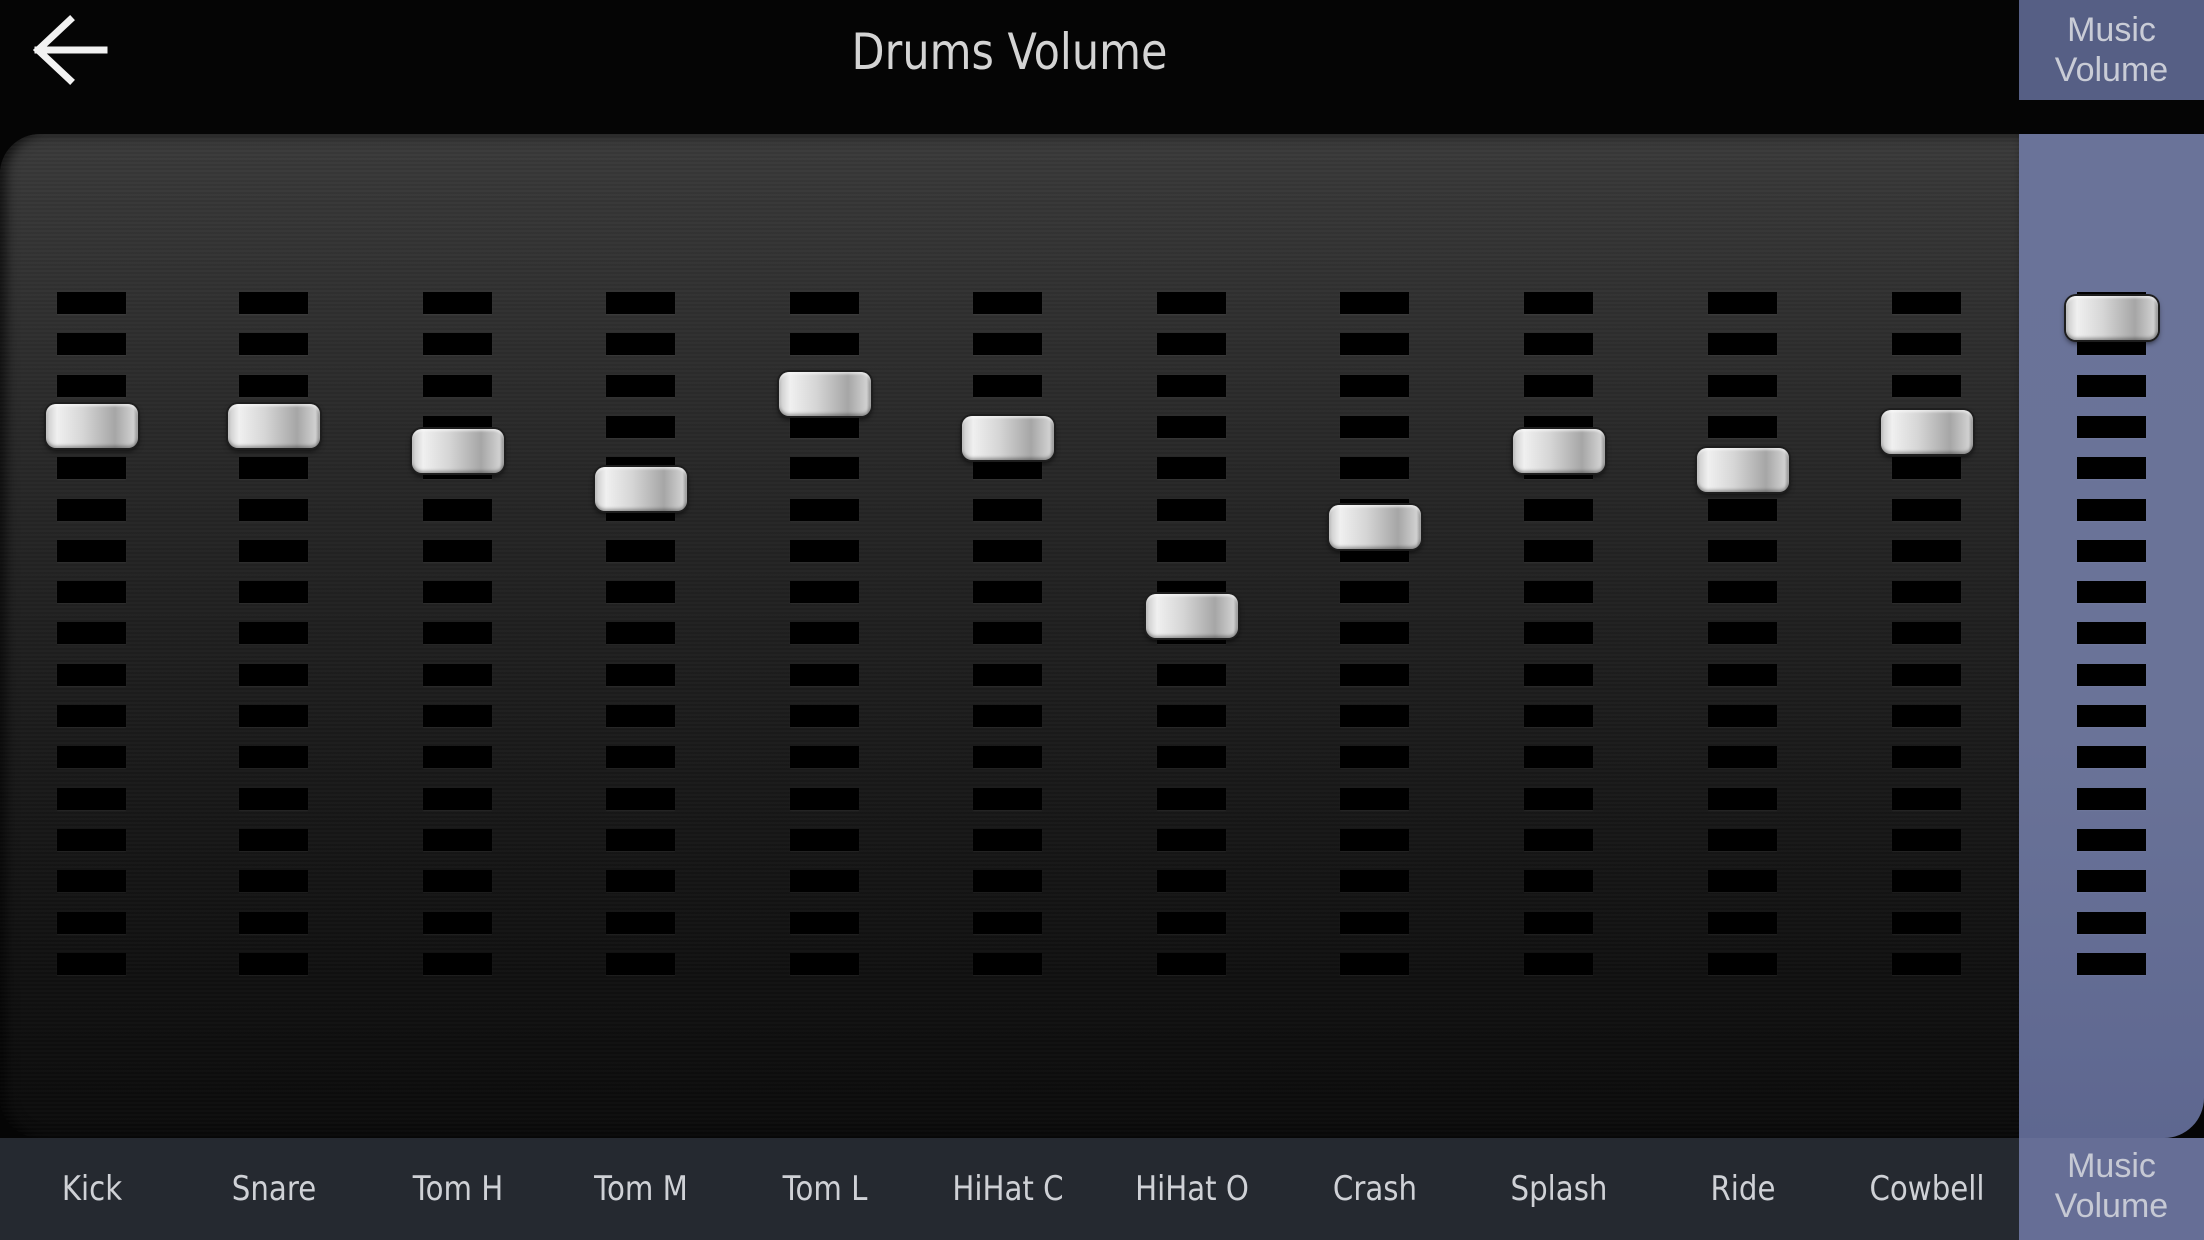  I want to click on music-volume-button: Music Volume, so click(2111, 50).